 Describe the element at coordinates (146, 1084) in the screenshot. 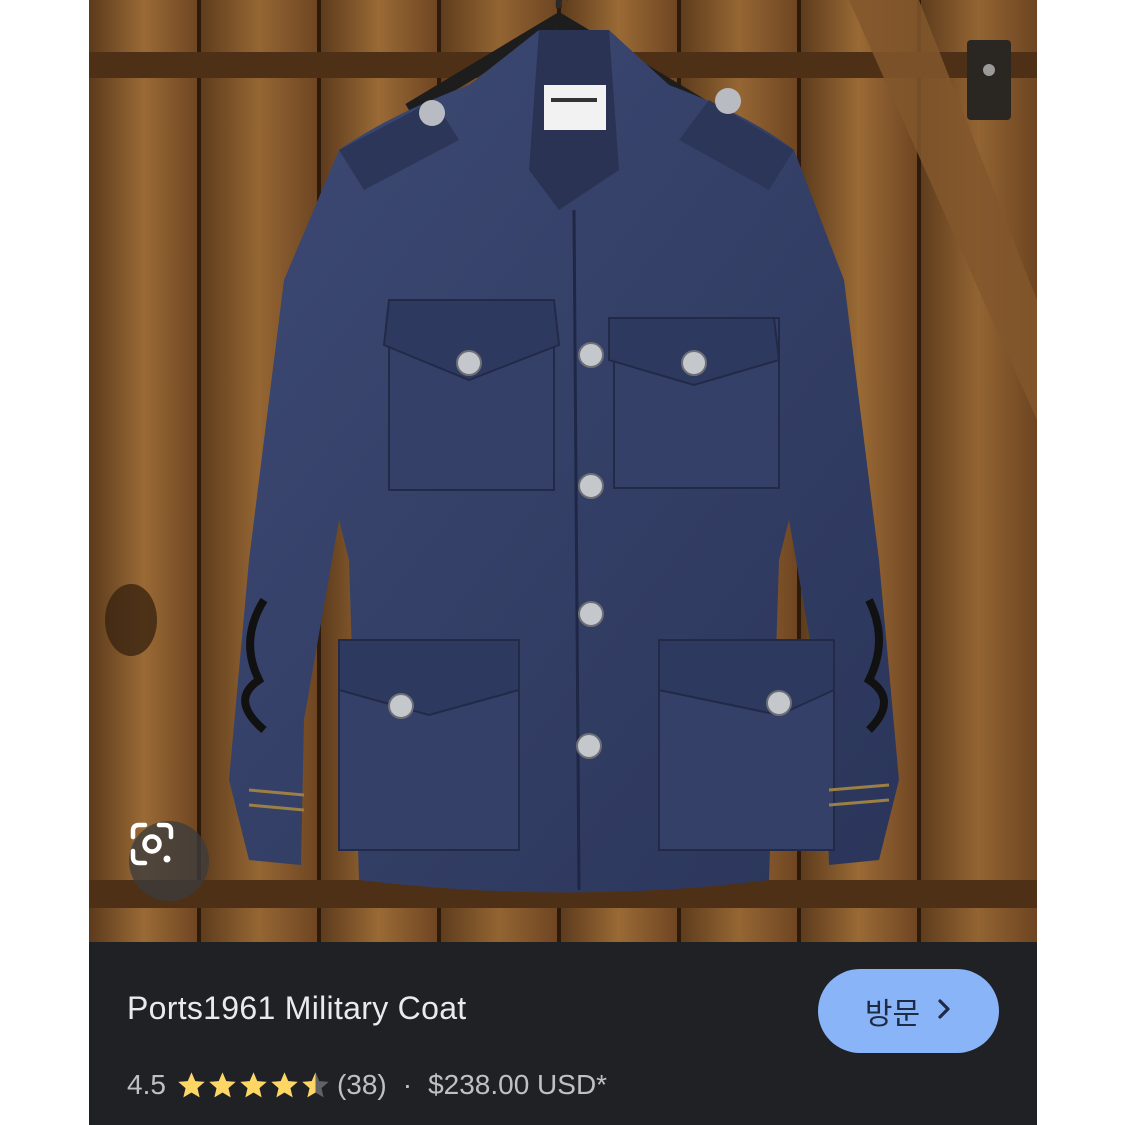

I see `rating-value: 4.5` at that location.